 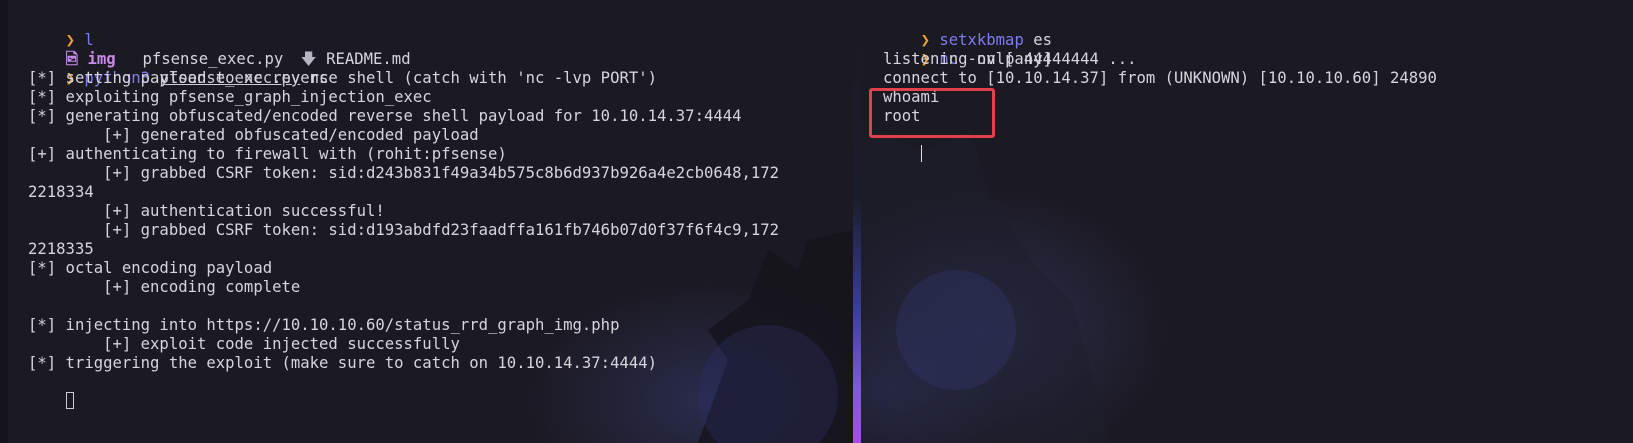 I want to click on output-line: 2218334, so click(x=61, y=192).